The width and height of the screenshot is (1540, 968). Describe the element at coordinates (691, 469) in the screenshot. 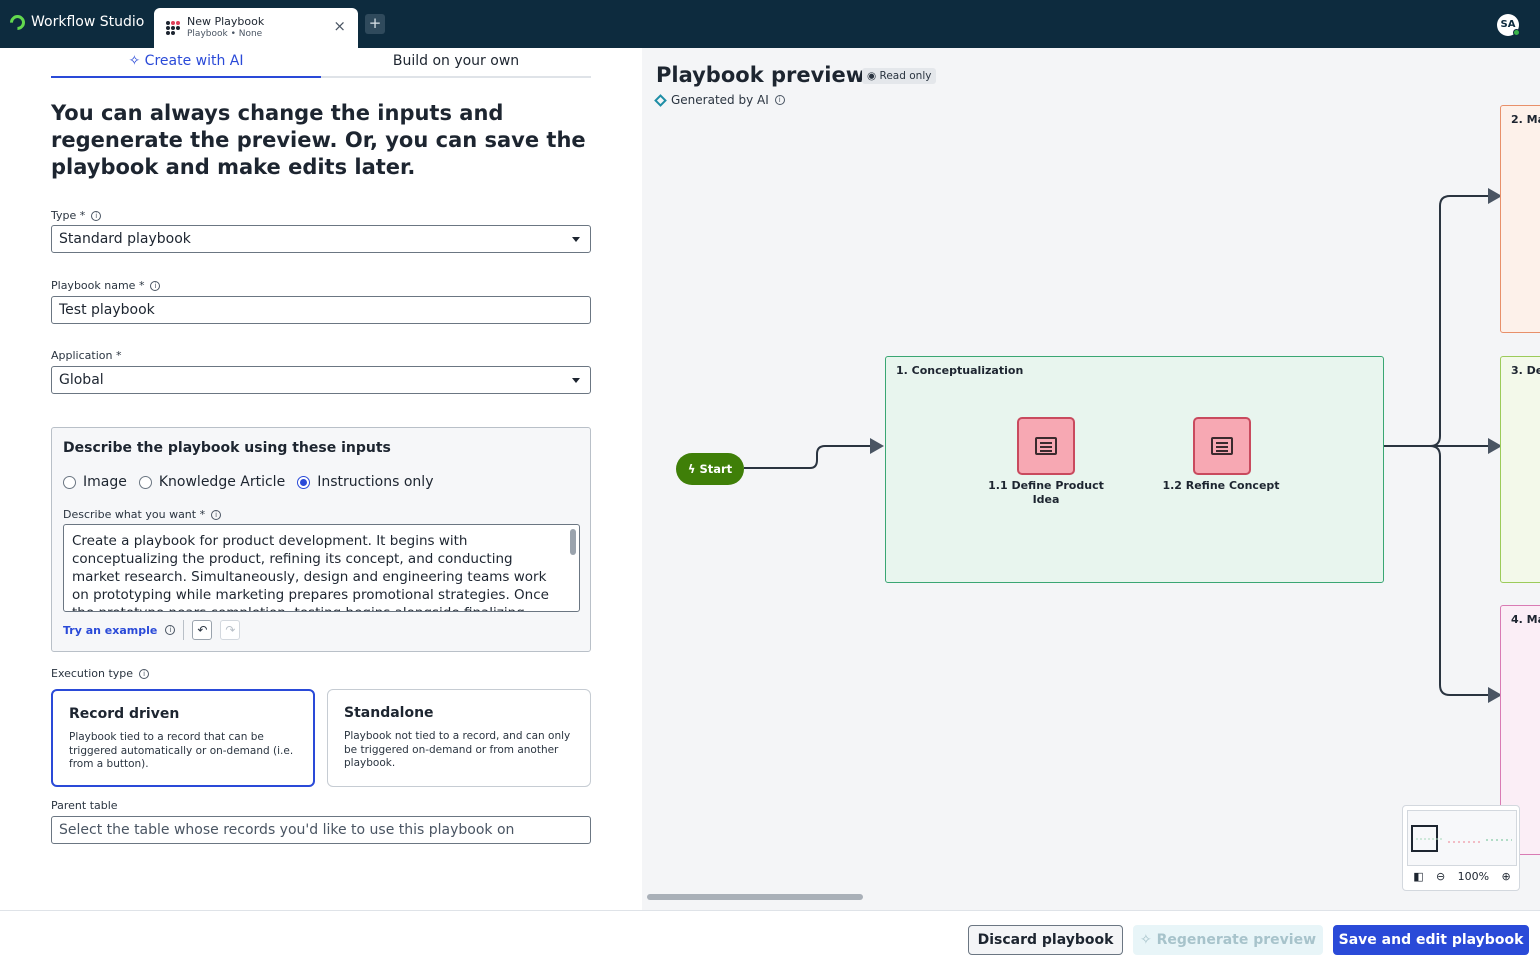

I see `bolt-icon: ϟ` at that location.